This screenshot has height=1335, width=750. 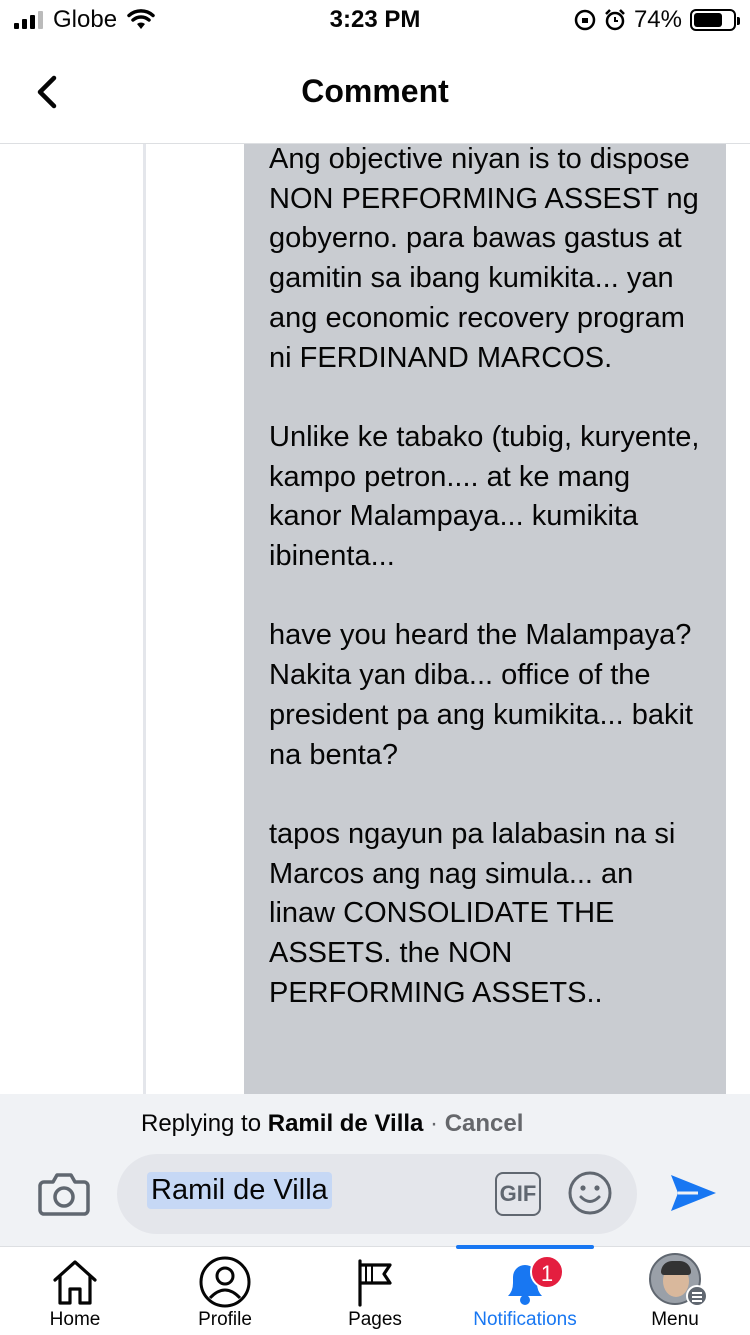 What do you see at coordinates (144, 619) in the screenshot?
I see `thread-line` at bounding box center [144, 619].